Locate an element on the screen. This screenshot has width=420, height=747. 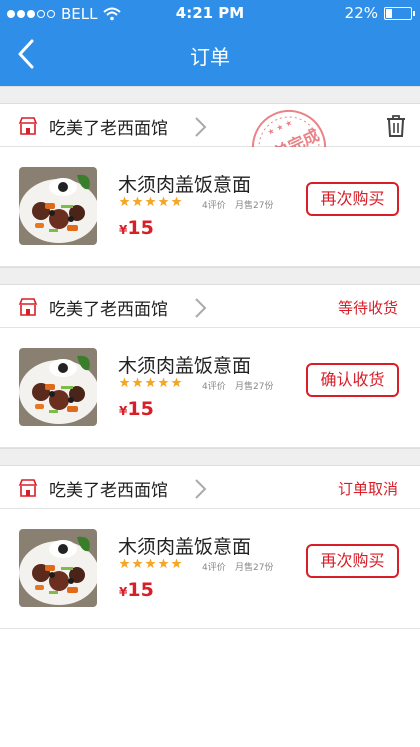
app-header: BELL 4:21 PM 22% 订单 is located at coordinates (210, 43).